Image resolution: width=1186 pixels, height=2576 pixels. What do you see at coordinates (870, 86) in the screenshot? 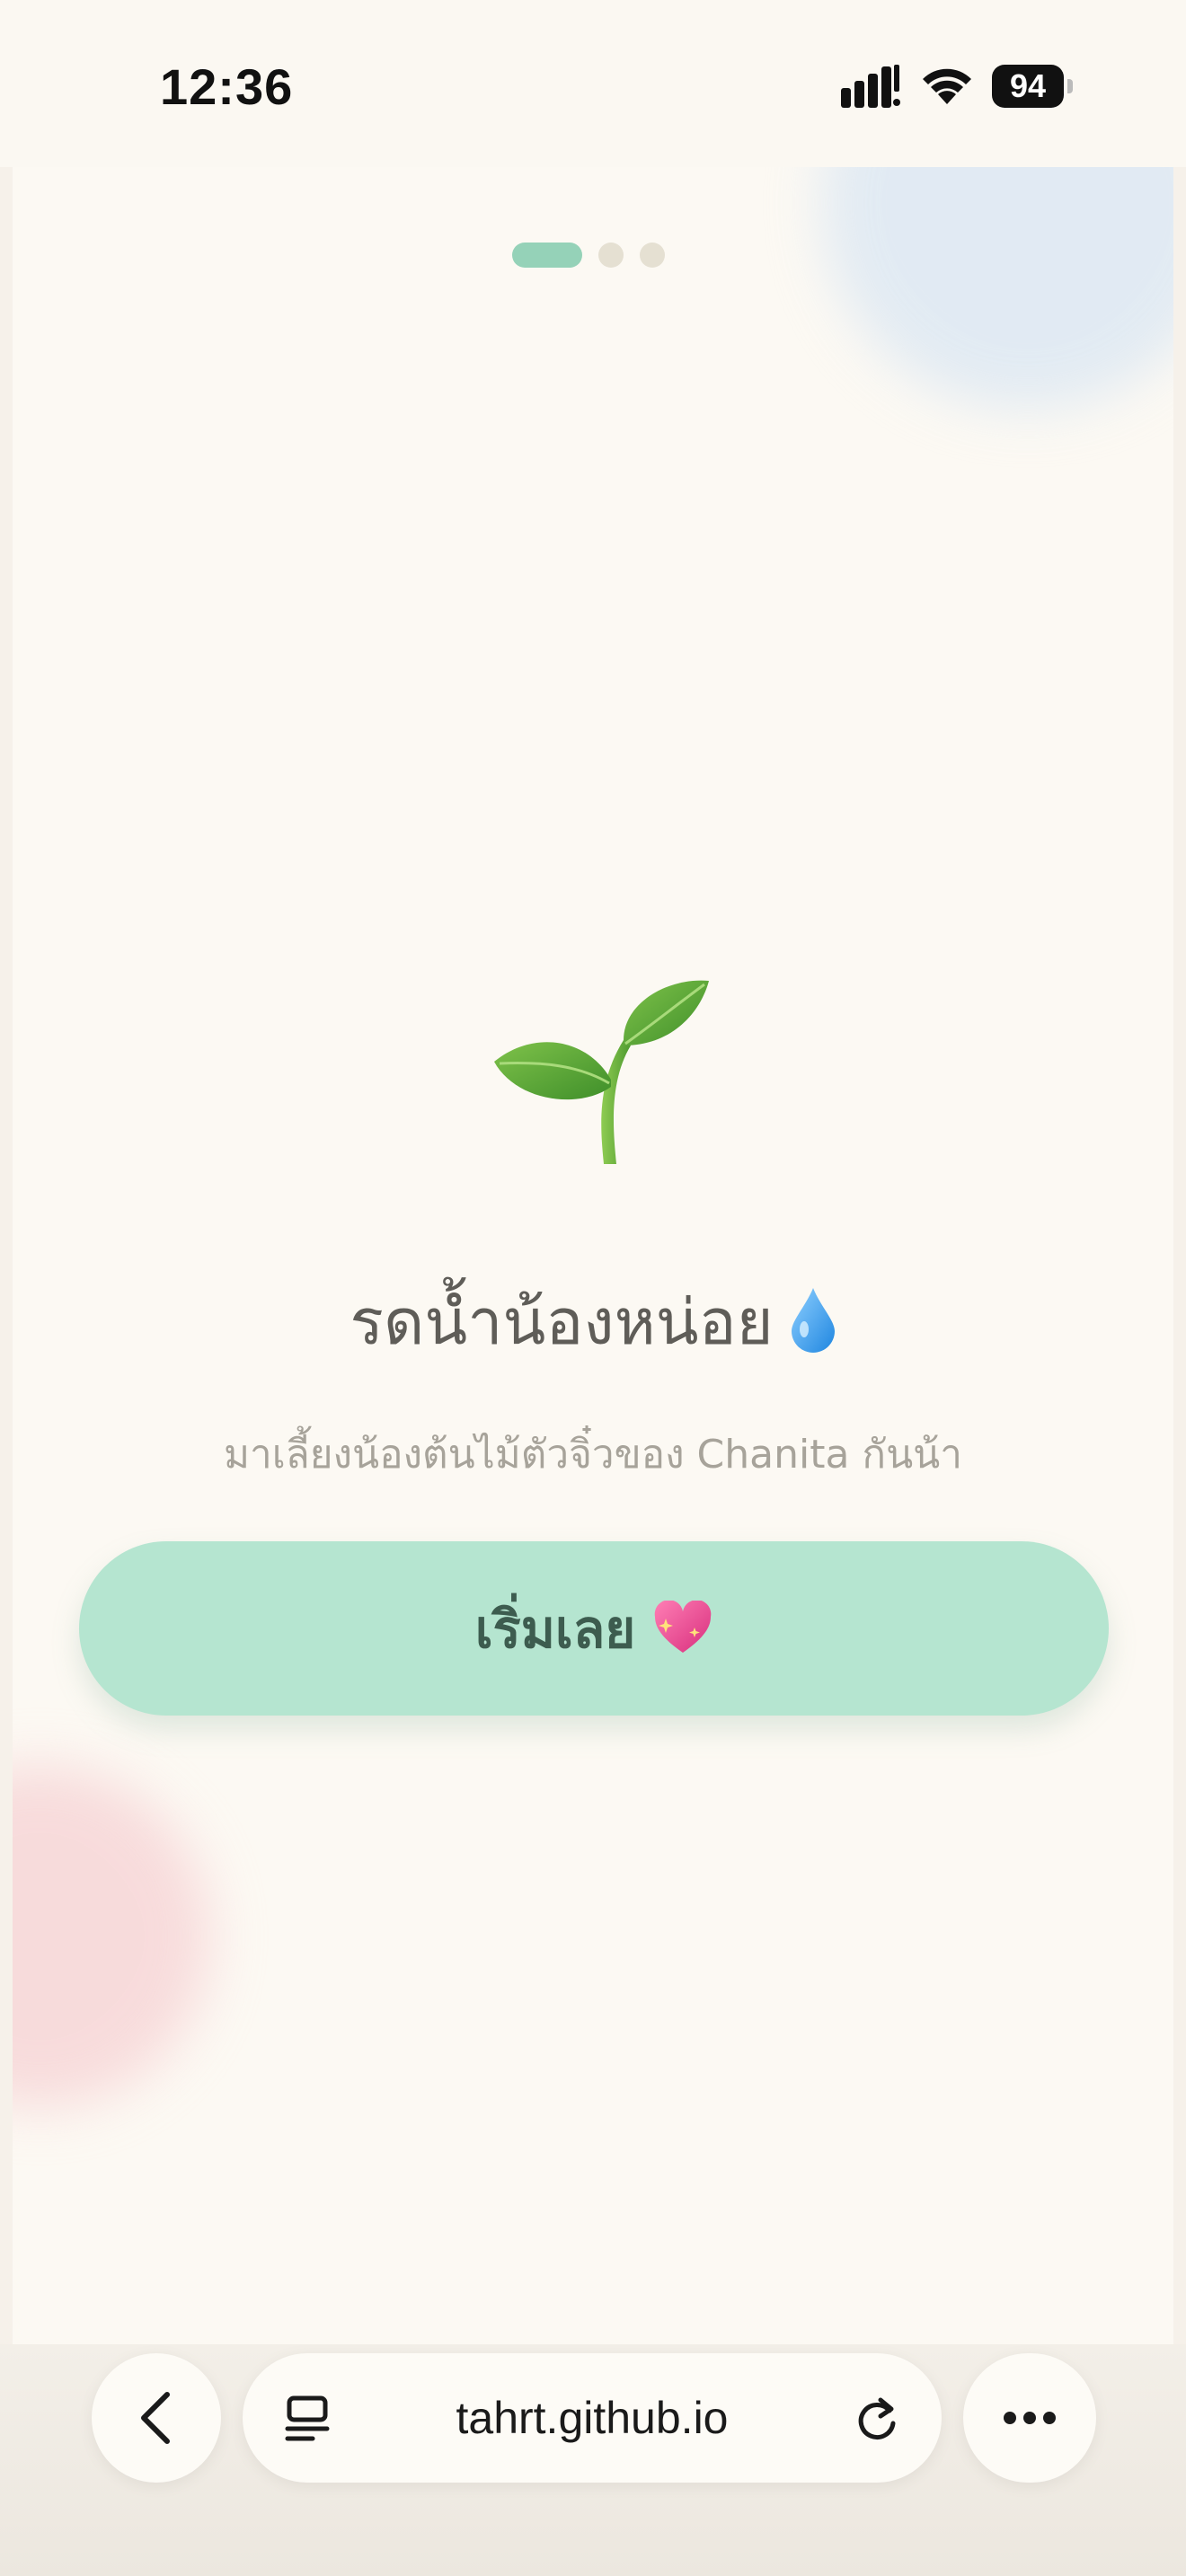
I see `signal-icon` at bounding box center [870, 86].